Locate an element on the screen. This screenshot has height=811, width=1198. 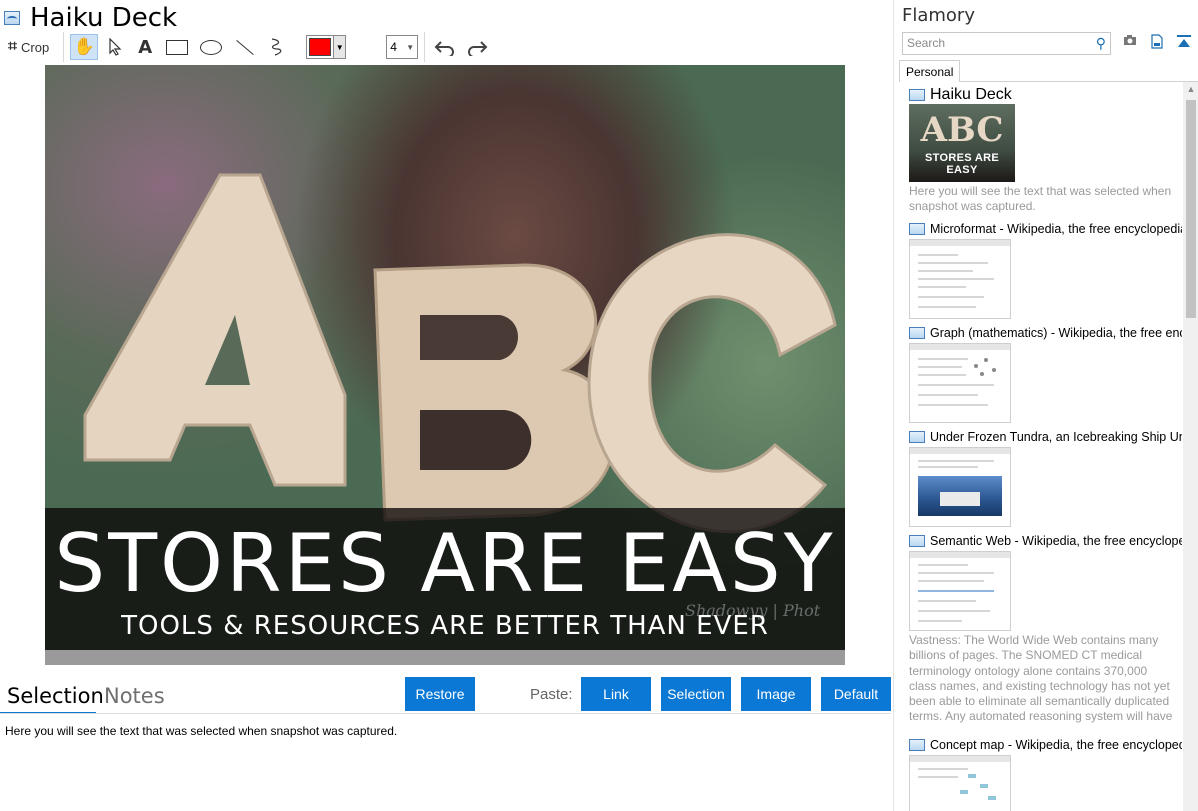
snapshot-thumbnail: ABC STORES ARE EASY is located at coordinates (962, 143).